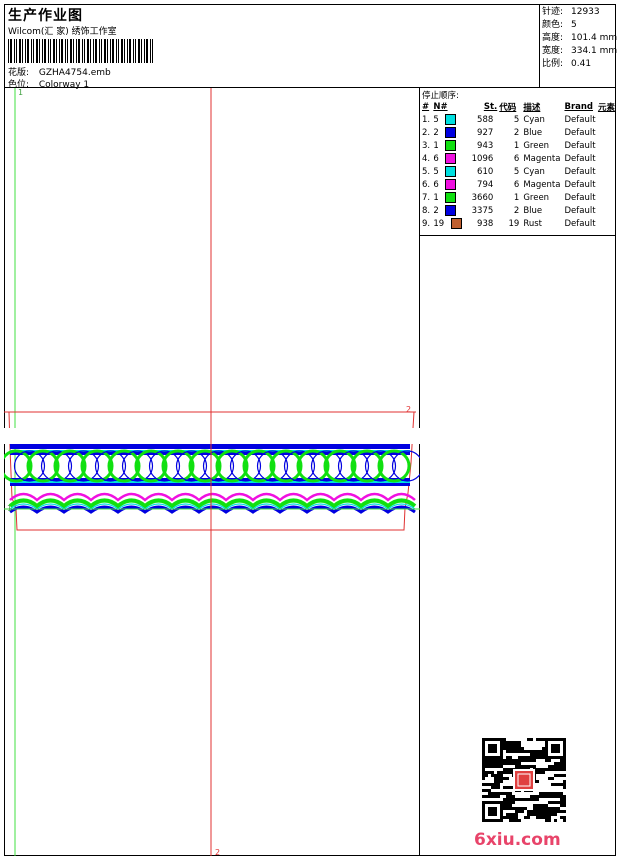  Describe the element at coordinates (45, 16) in the screenshot. I see `page-title: 生产作业图` at that location.